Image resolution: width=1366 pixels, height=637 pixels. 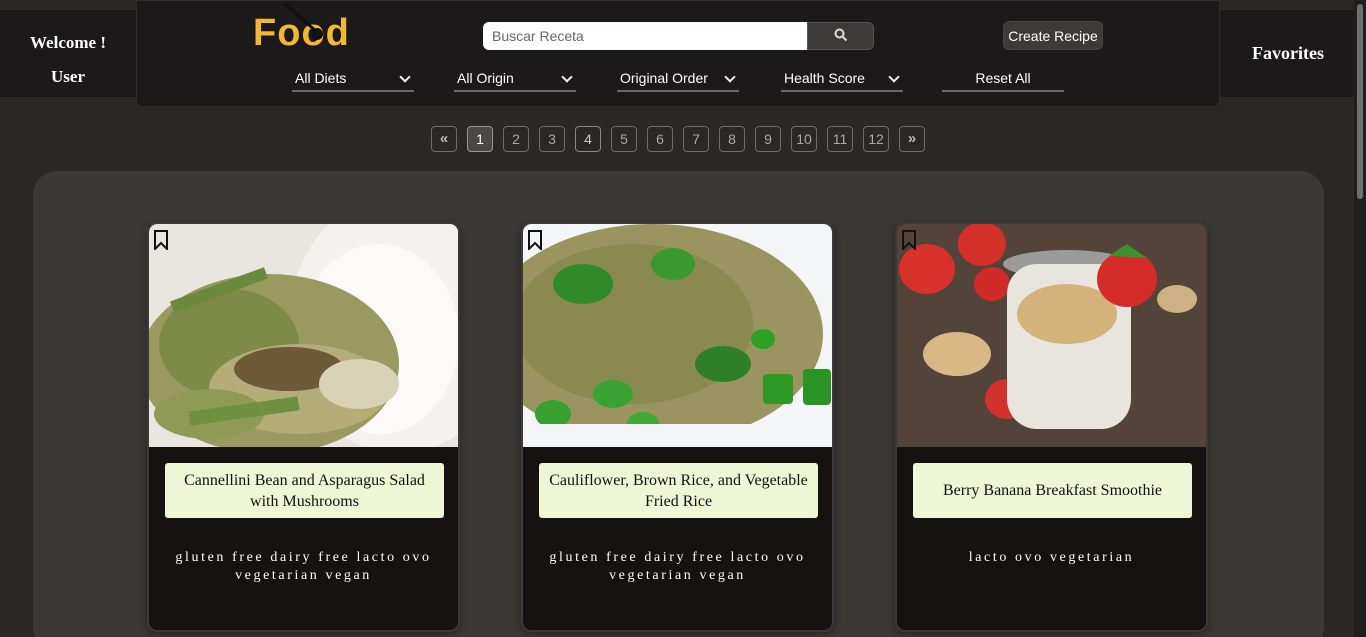 What do you see at coordinates (485, 78) in the screenshot?
I see `origin-select-label: All Origin` at bounding box center [485, 78].